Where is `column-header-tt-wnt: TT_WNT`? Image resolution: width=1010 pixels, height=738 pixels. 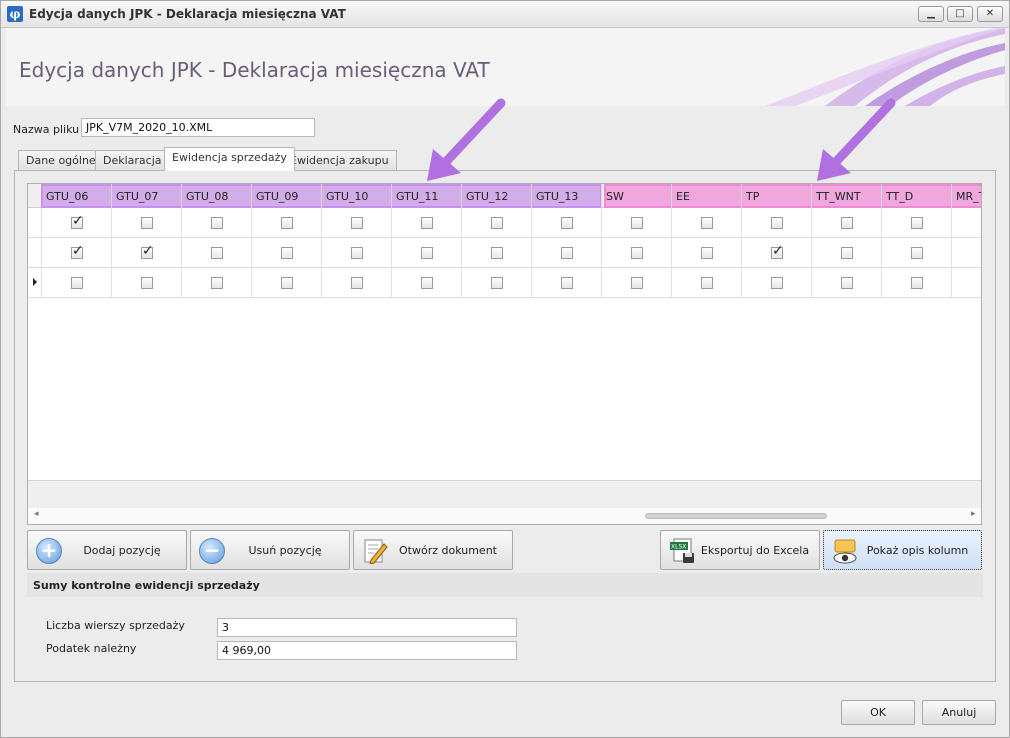 column-header-tt-wnt: TT_WNT is located at coordinates (847, 196).